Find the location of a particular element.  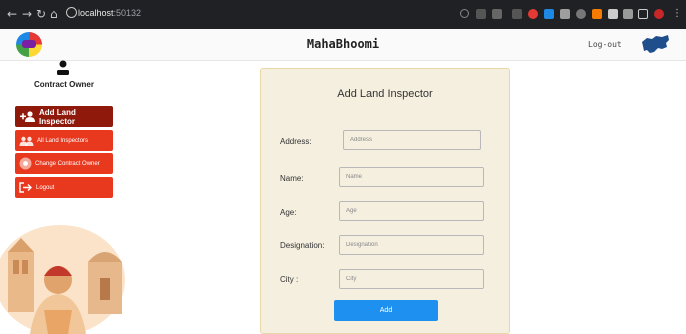

user-avatar-icon is located at coordinates (63, 67).